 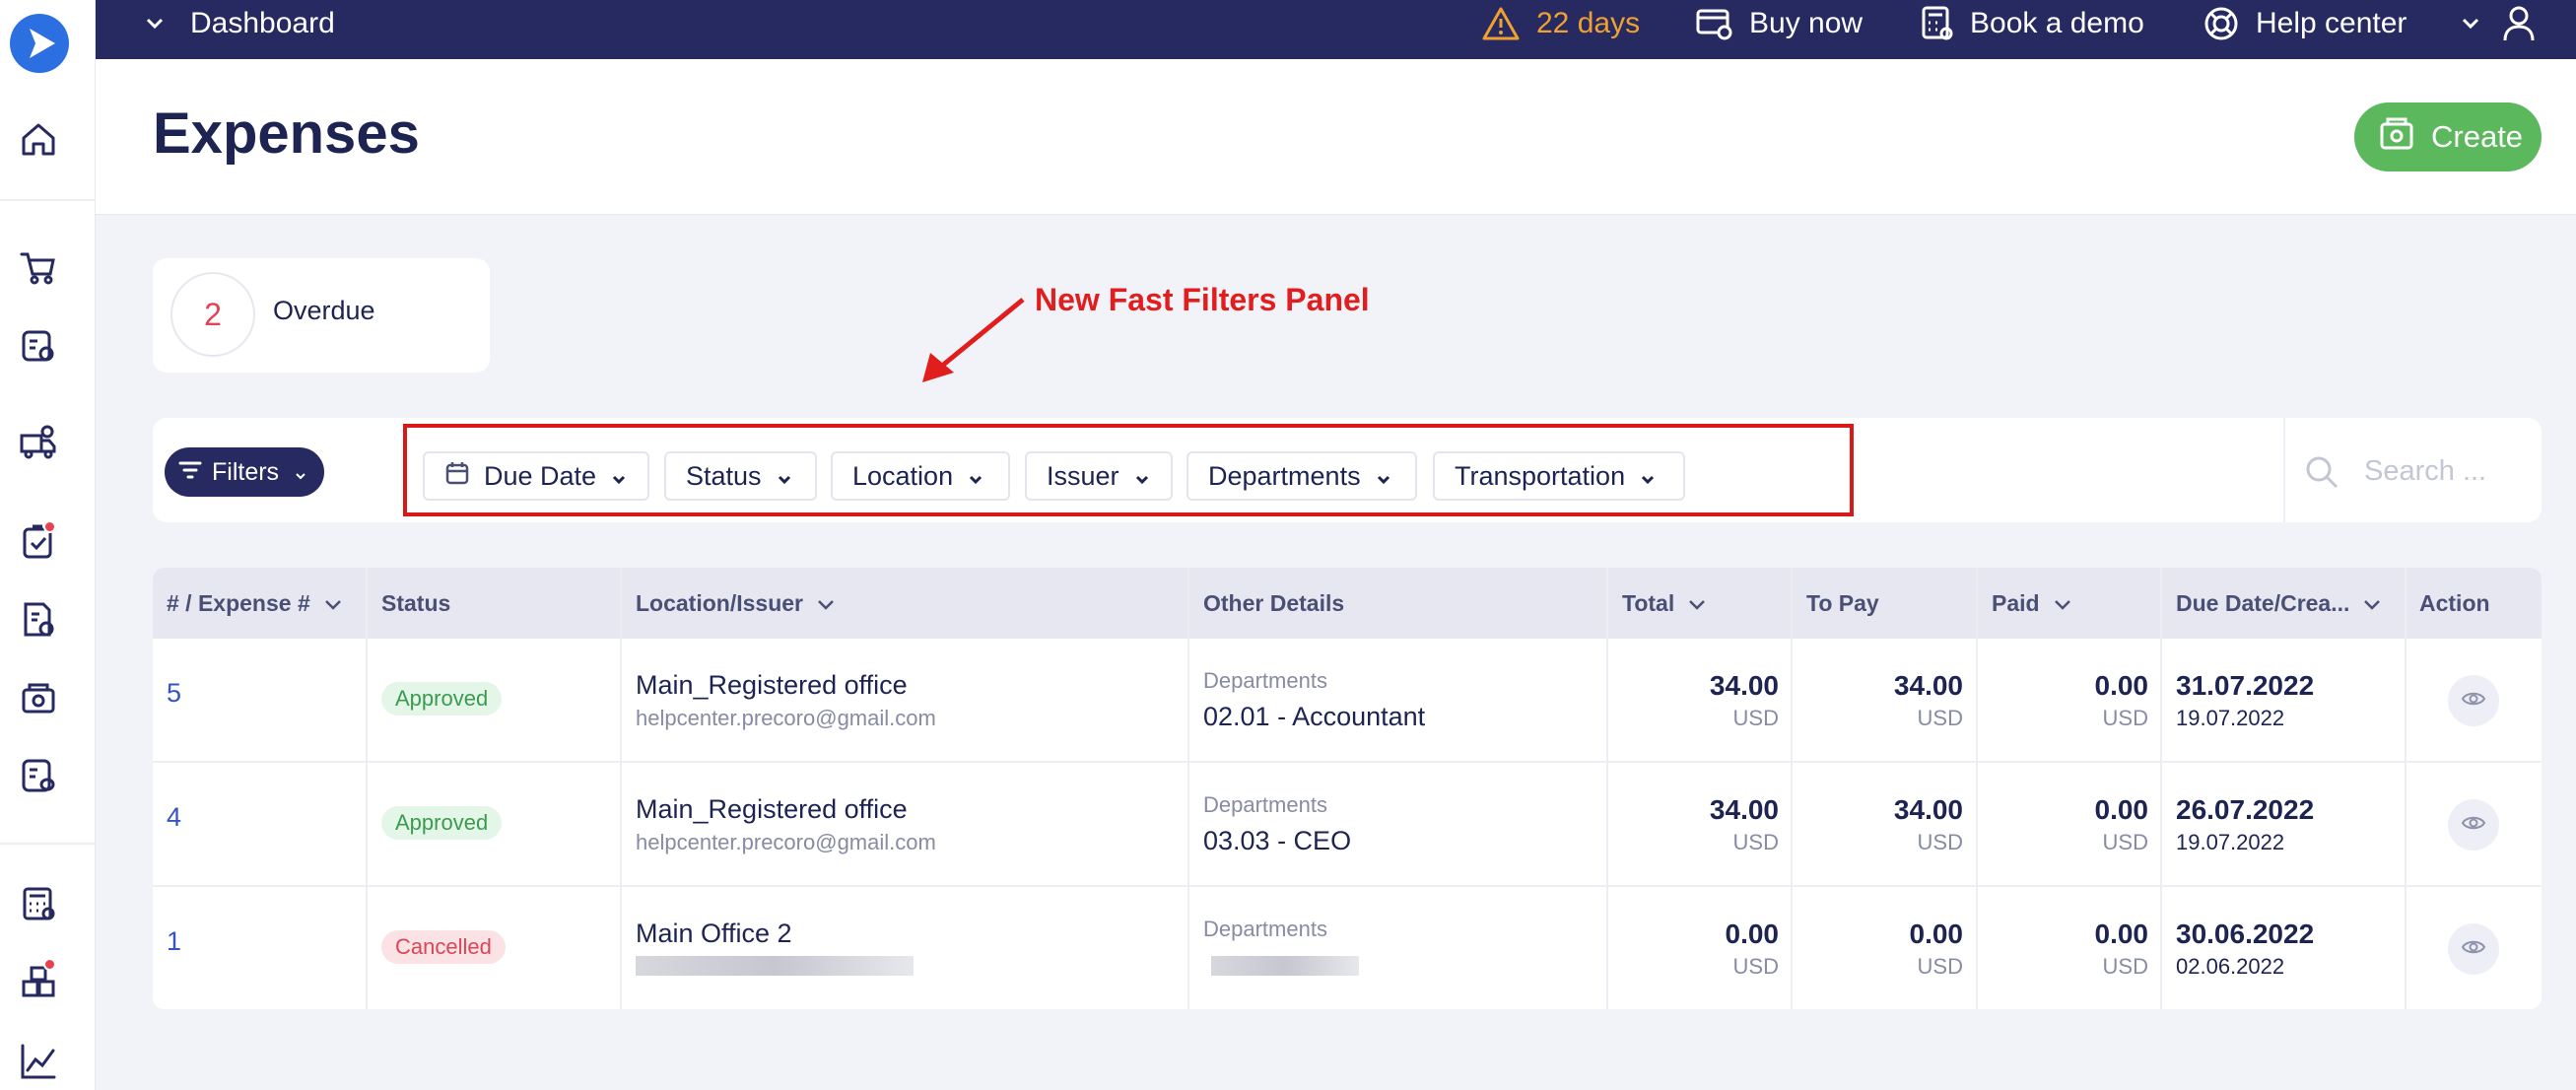 I want to click on buy-now-link: Buy now, so click(x=1779, y=23).